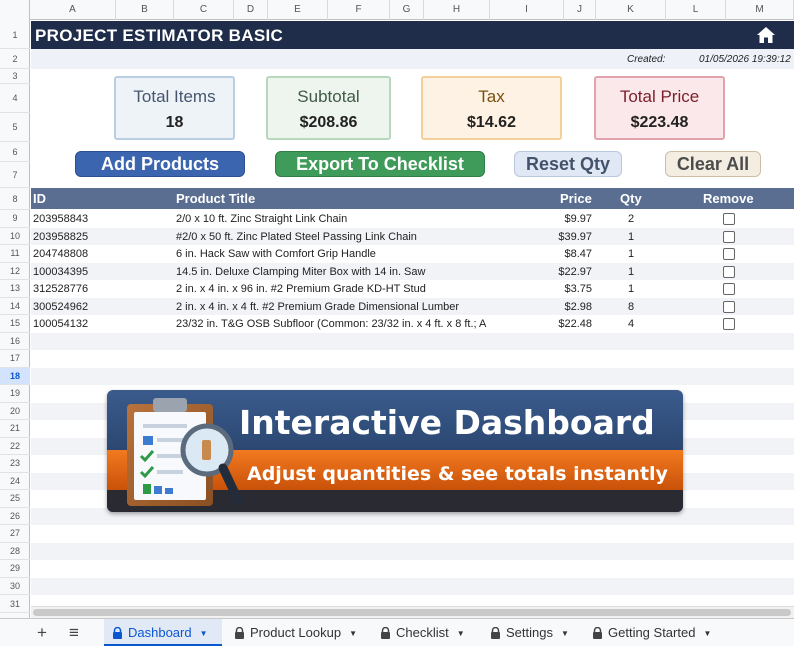 Image resolution: width=794 pixels, height=646 pixels. Describe the element at coordinates (15, 59) in the screenshot. I see `row-header: 2` at that location.